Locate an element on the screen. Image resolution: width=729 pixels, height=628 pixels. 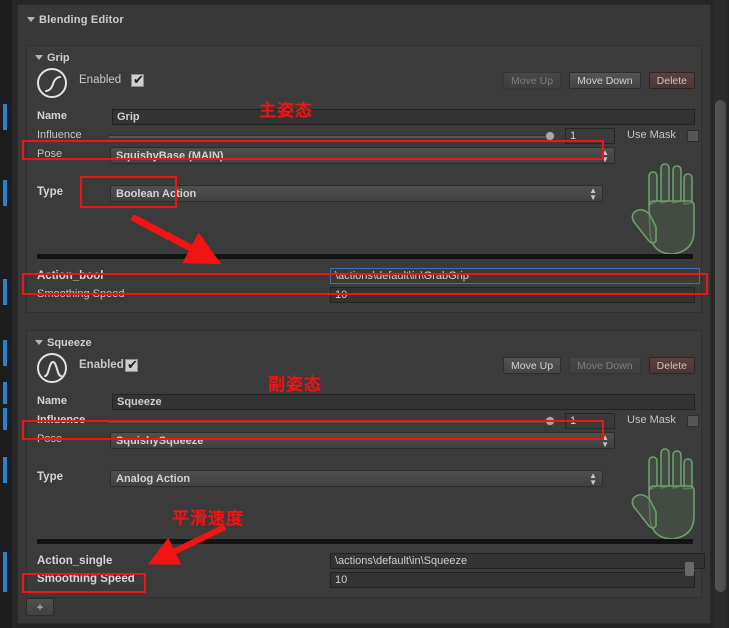
pose-dropdown-value: SquishySqueeze is located at coordinates (160, 441).